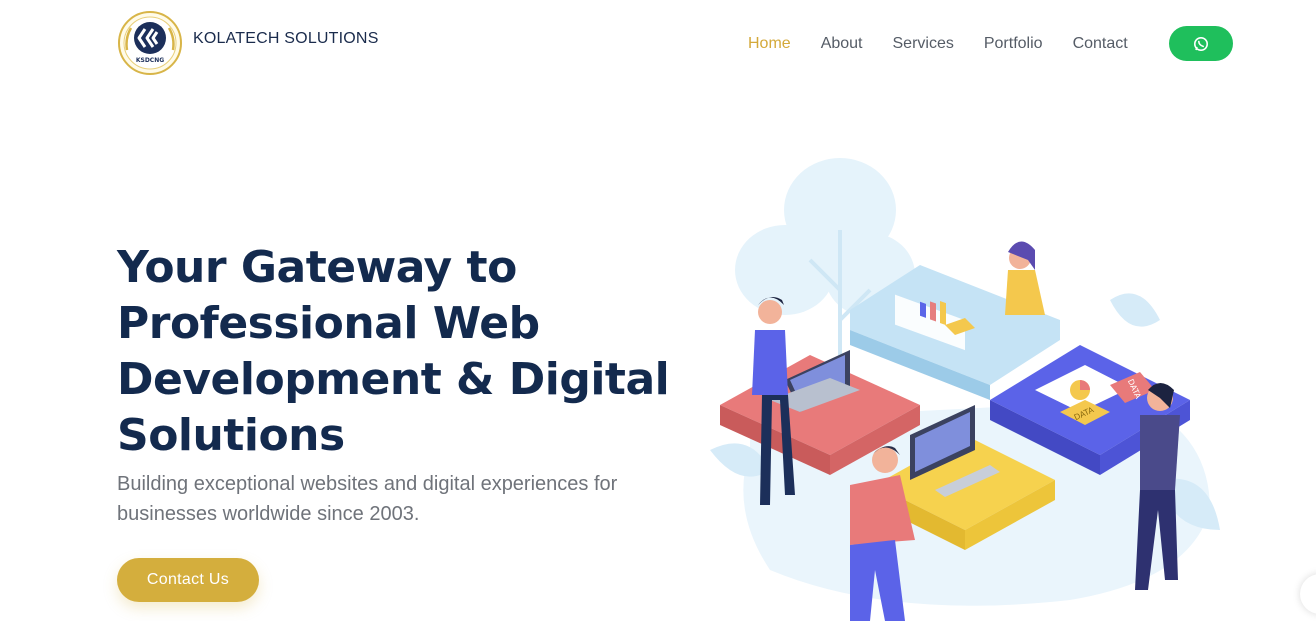  I want to click on hero-title-line: Your Gateway to, so click(317, 267).